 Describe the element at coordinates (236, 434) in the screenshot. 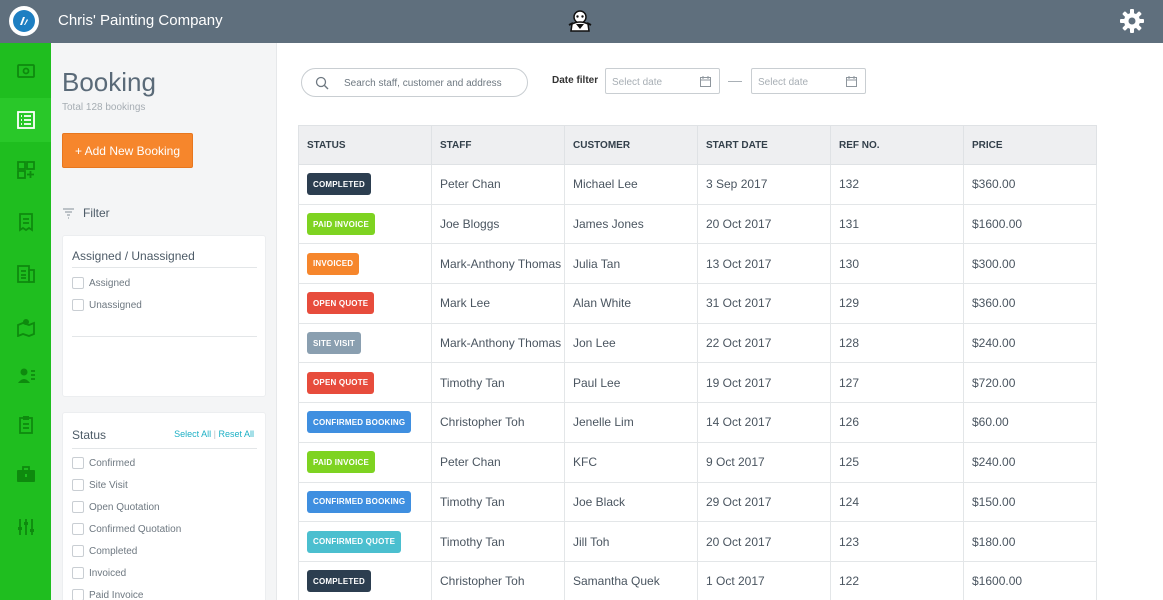

I see `reset-all-link: Reset All` at that location.